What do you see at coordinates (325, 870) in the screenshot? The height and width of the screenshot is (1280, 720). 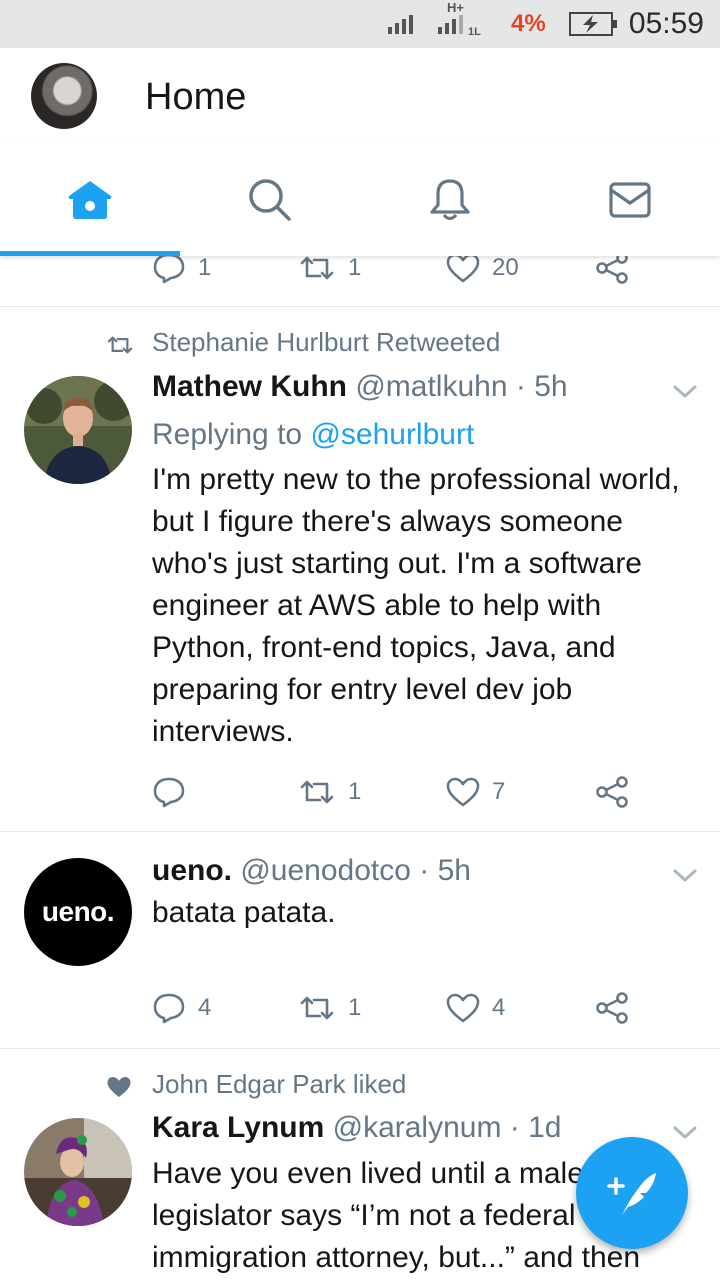 I see `handle: @uenodotco` at bounding box center [325, 870].